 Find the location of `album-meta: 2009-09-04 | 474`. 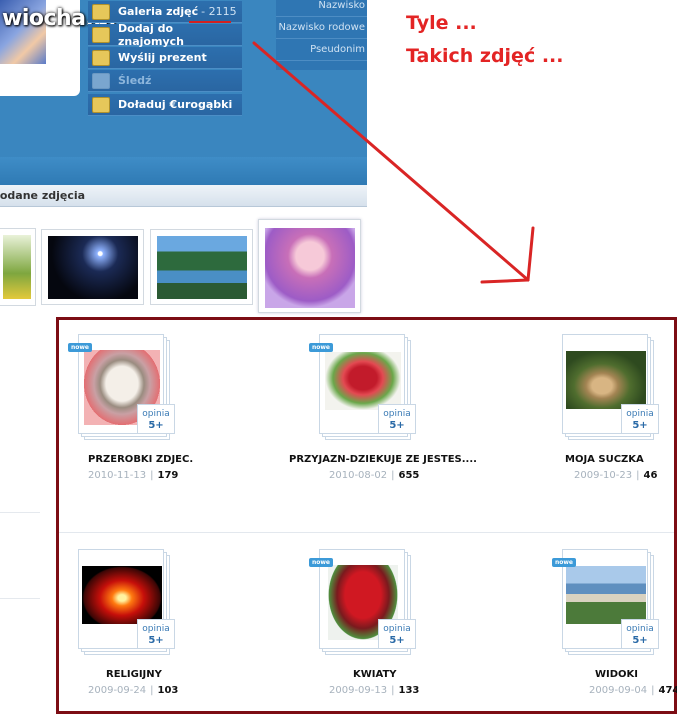

album-meta: 2009-09-04 | 474 is located at coordinates (633, 690).